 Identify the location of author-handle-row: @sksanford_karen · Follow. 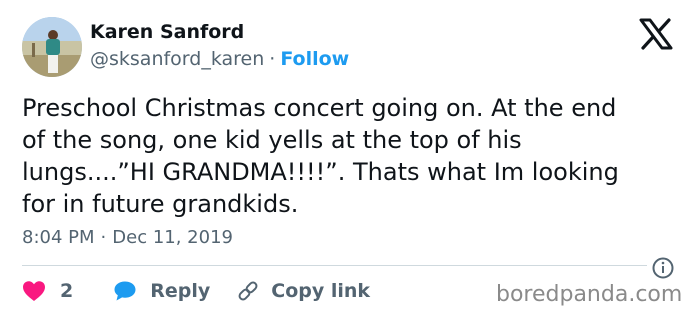
(219, 59).